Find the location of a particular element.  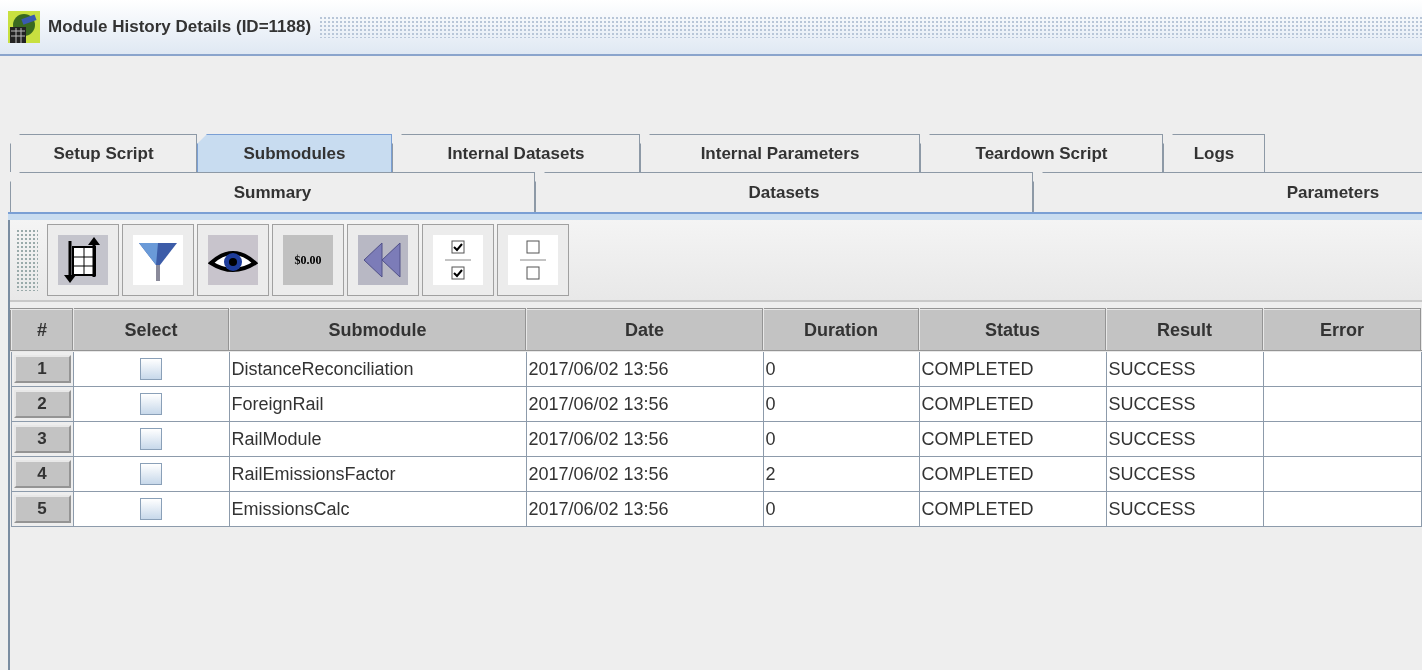

clear-all-button is located at coordinates (533, 260).